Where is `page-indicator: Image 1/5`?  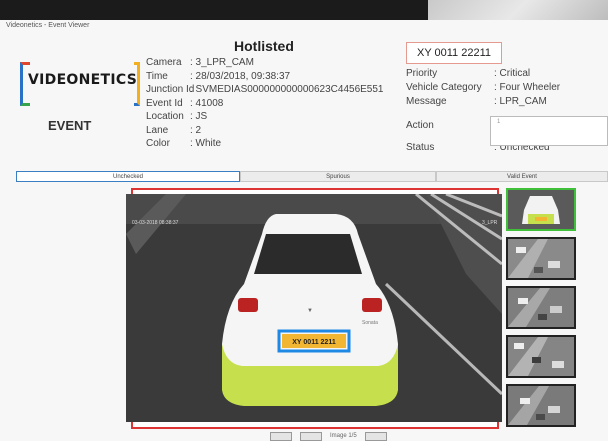
page-indicator: Image 1/5 is located at coordinates (343, 436).